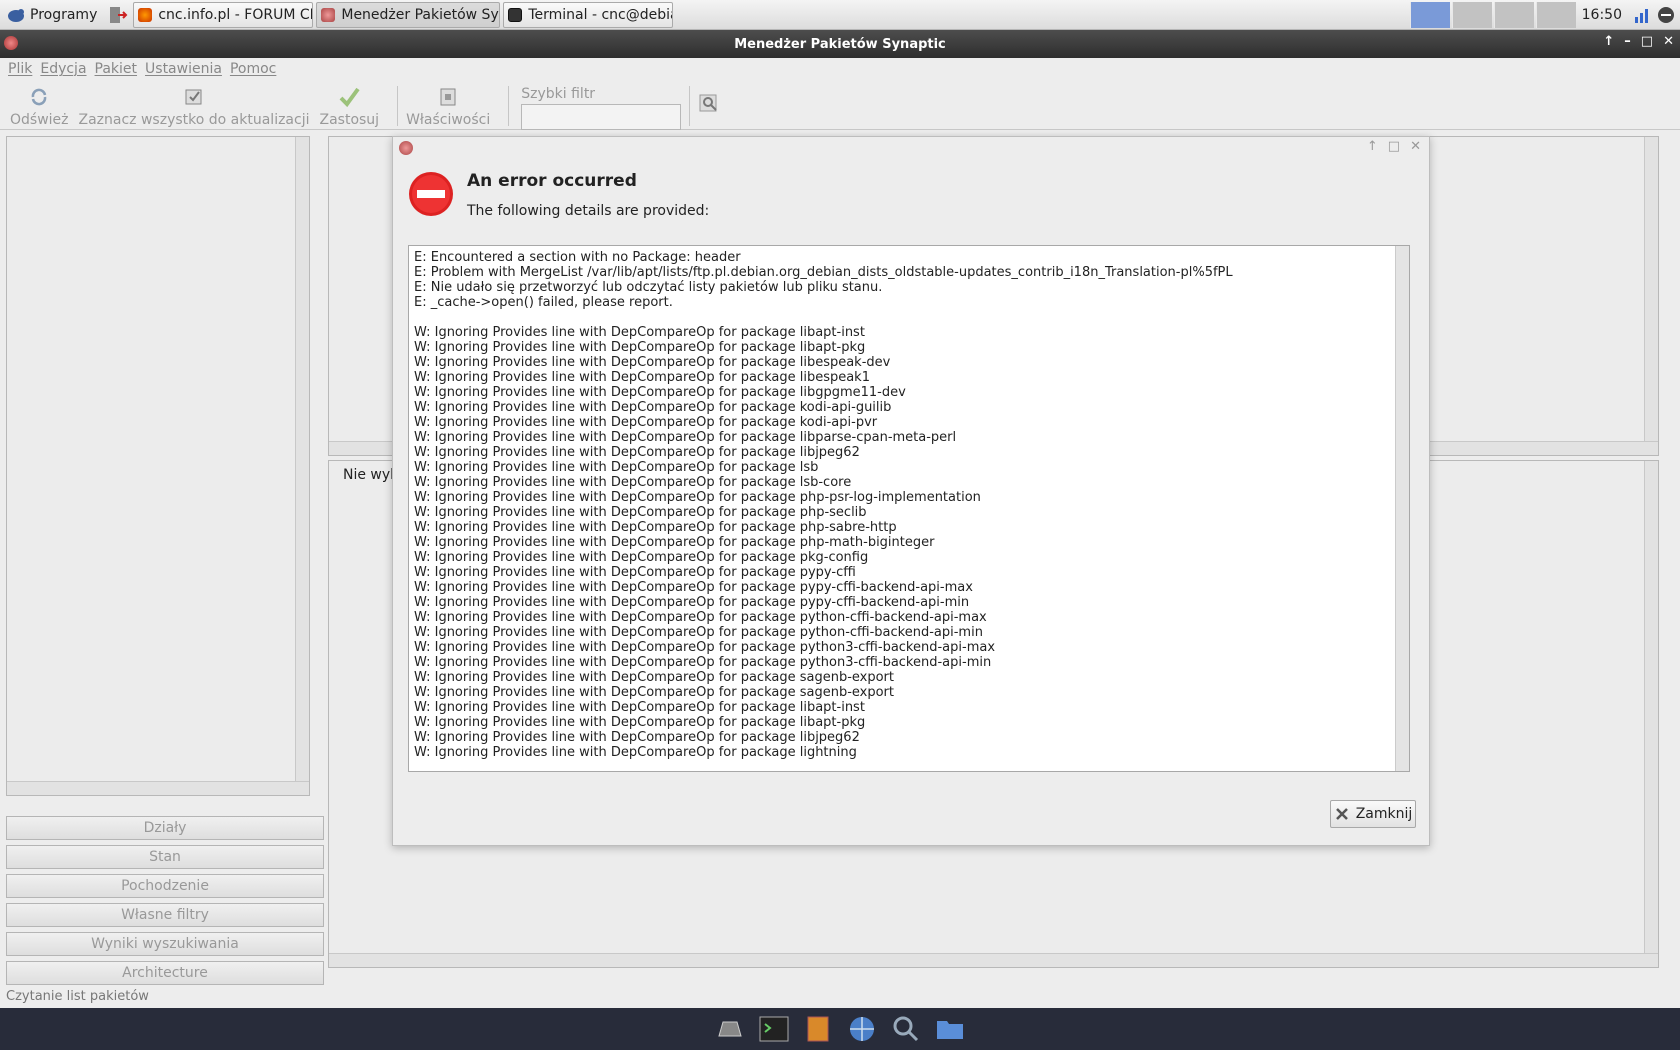 The image size is (1680, 1050). I want to click on synaptic-dialog-icon, so click(406, 148).